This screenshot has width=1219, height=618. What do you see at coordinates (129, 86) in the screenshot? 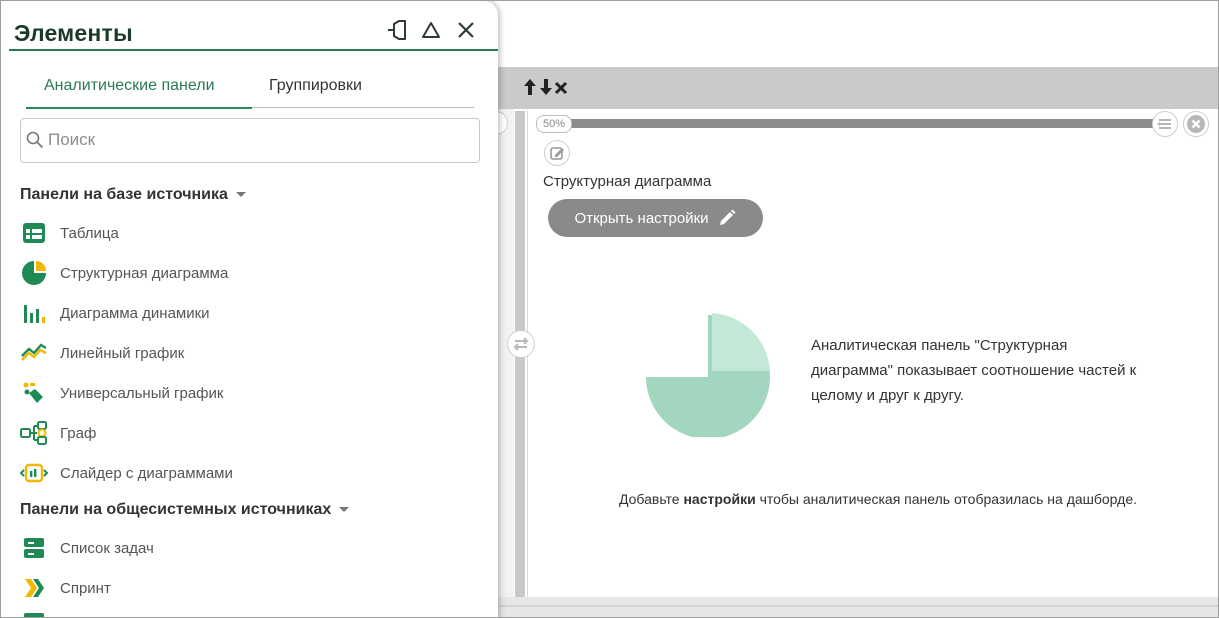
I see `tab-analytic-panels: Аналитические панели` at bounding box center [129, 86].